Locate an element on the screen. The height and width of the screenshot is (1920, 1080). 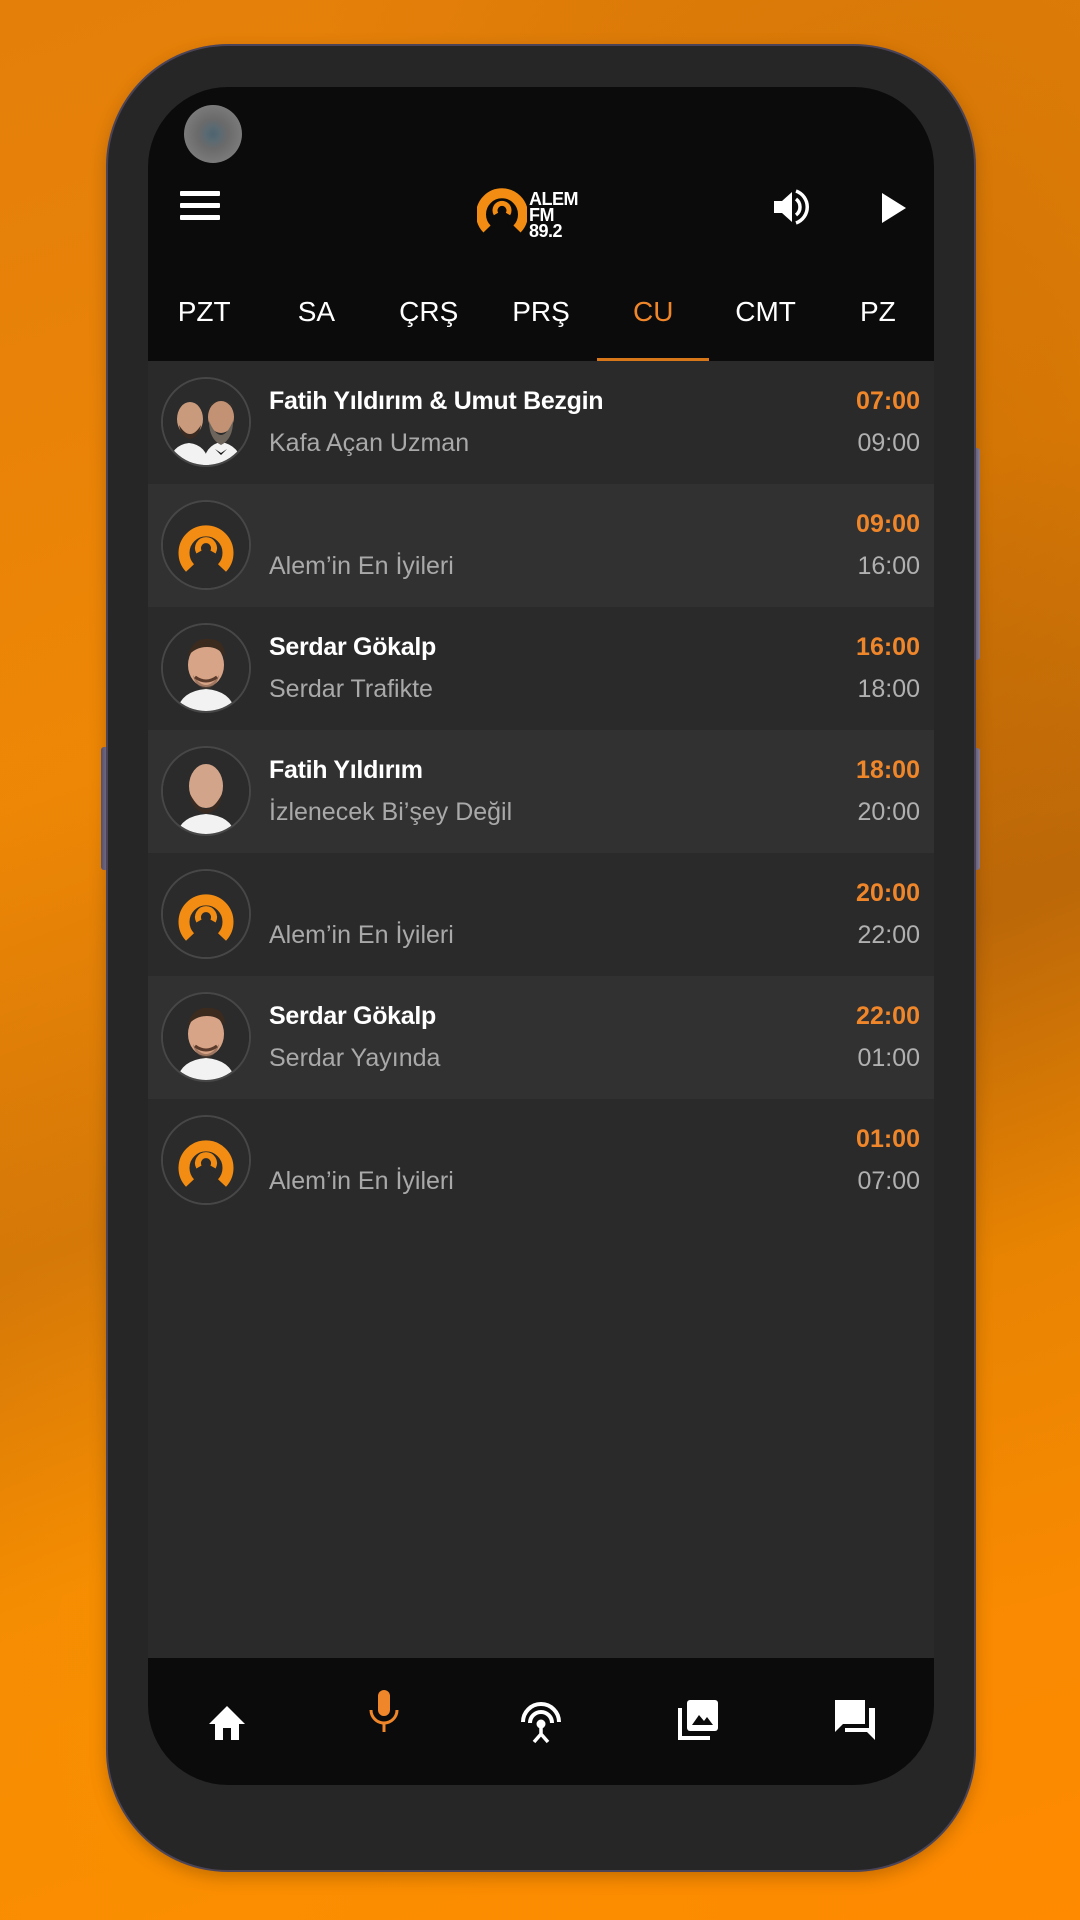
show-name: İzlenecek Bi’şey Değil is located at coordinates (391, 812).